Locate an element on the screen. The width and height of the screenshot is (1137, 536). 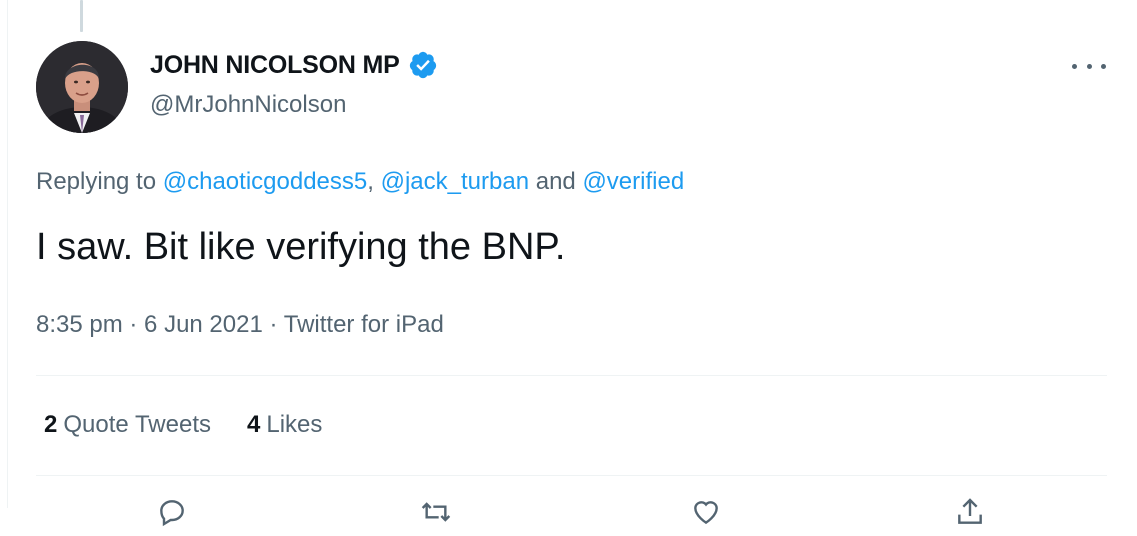
quote-count: 2 is located at coordinates (51, 424).